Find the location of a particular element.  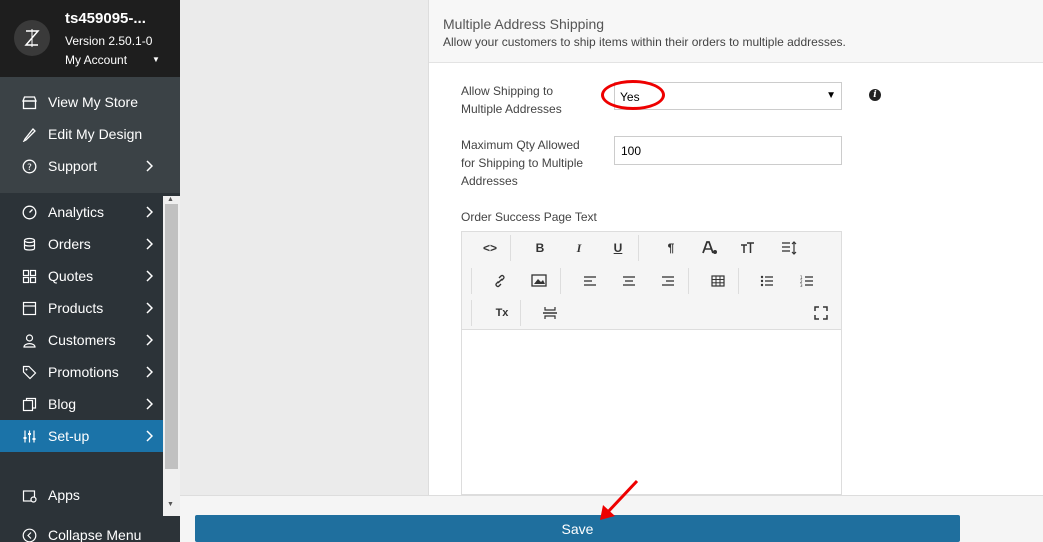

sidebar-item-apps: Apps is located at coordinates (90, 495).